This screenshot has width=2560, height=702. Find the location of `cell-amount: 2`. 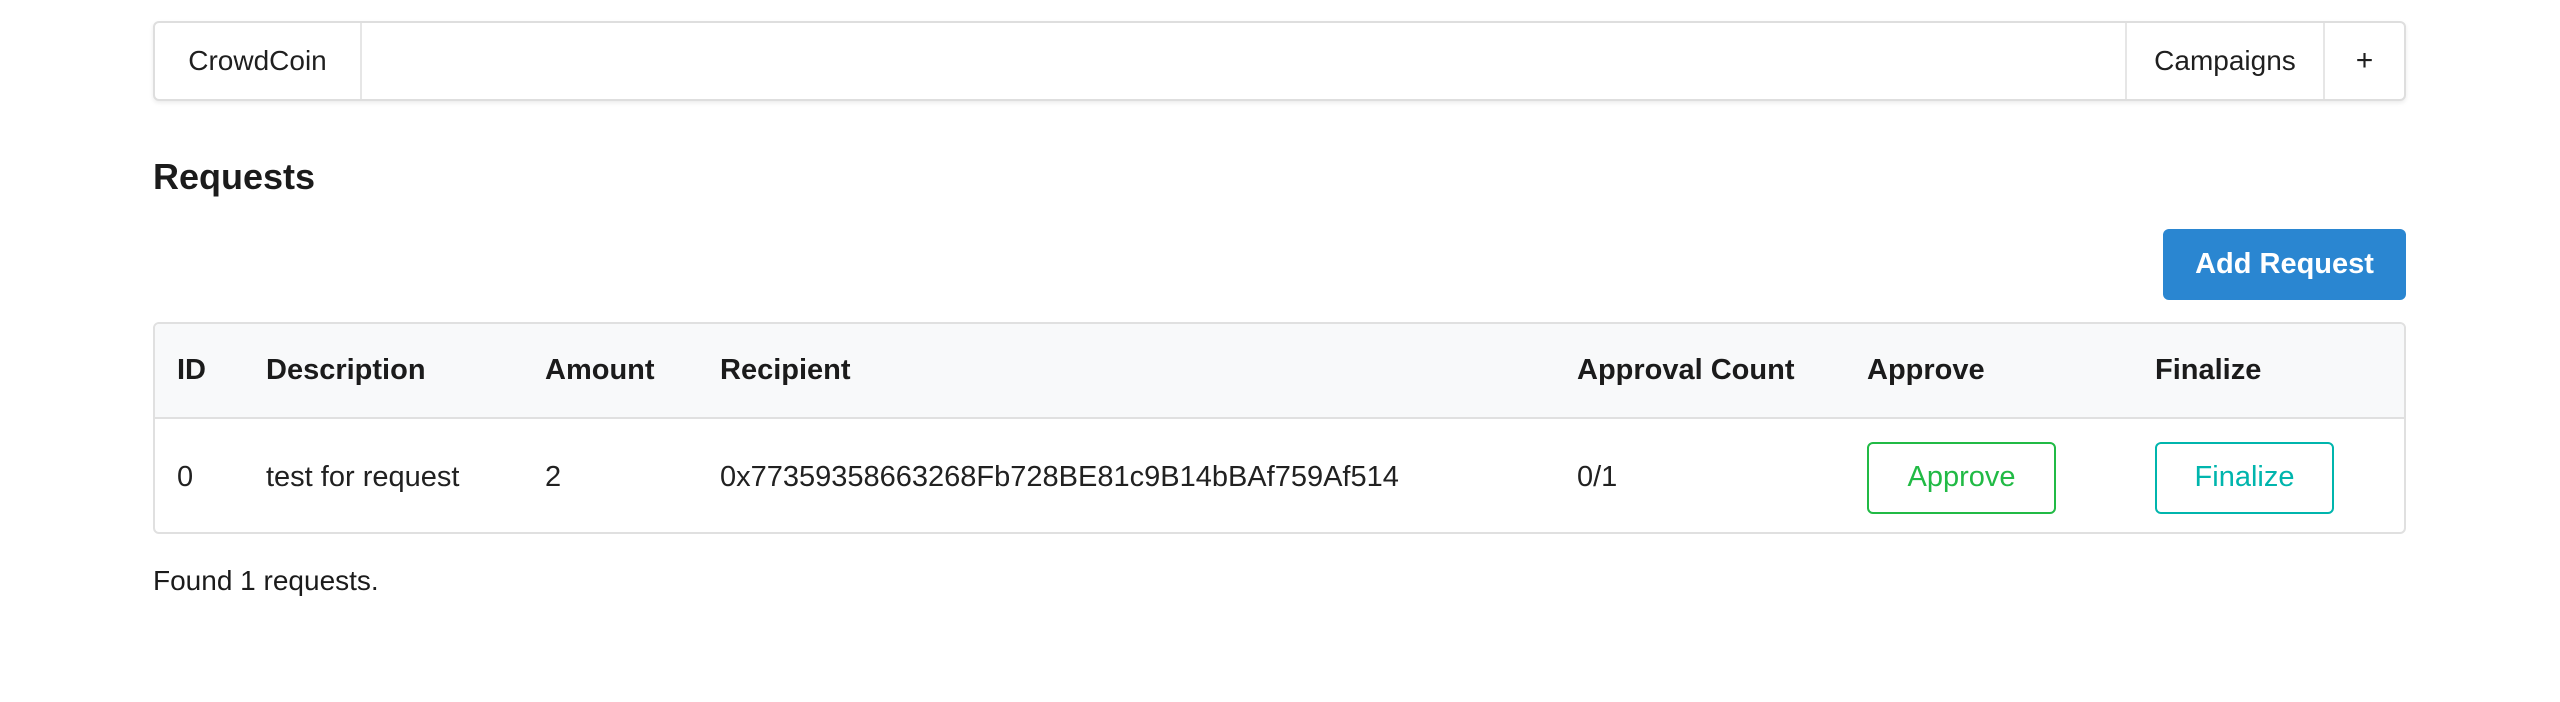

cell-amount: 2 is located at coordinates (553, 477).